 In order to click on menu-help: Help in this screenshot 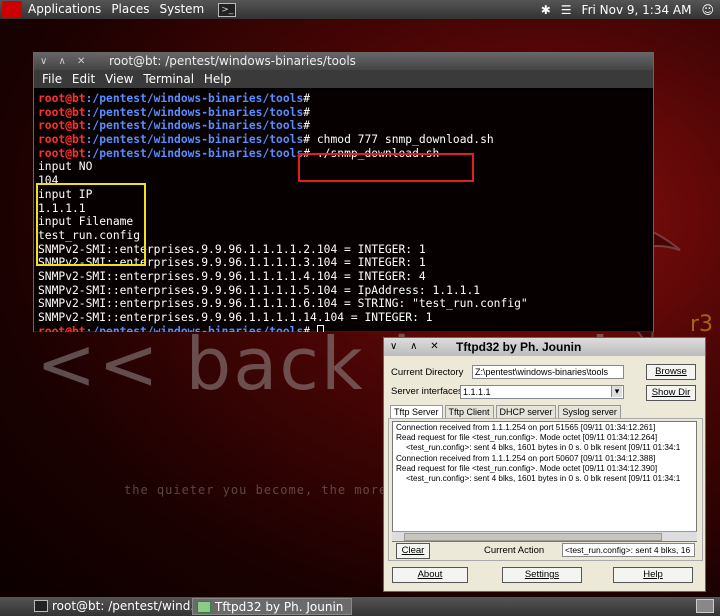, I will do `click(217, 79)`.